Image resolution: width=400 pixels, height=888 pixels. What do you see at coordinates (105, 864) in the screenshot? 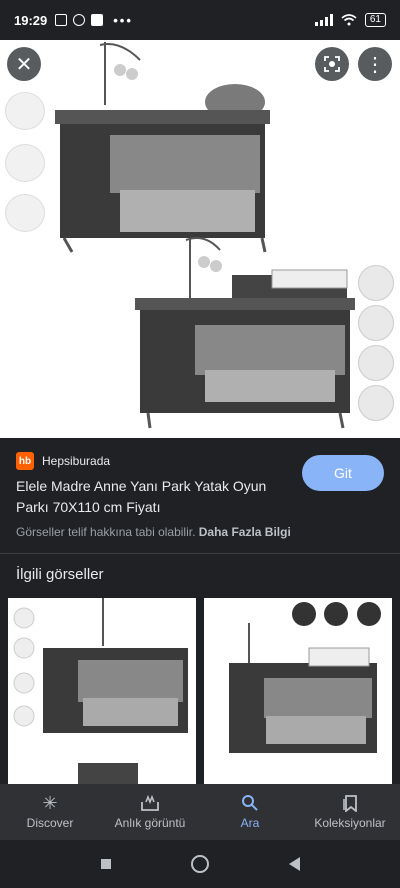
I see `recents-button` at bounding box center [105, 864].